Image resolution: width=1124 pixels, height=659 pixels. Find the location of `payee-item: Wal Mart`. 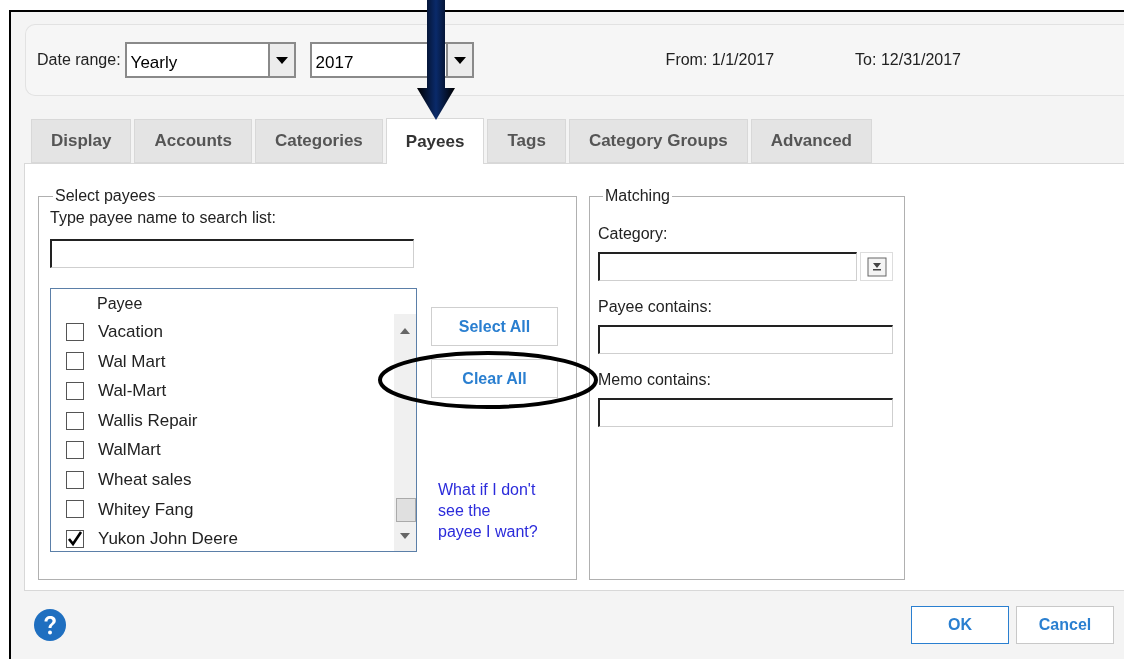

payee-item: Wal Mart is located at coordinates (223, 361).